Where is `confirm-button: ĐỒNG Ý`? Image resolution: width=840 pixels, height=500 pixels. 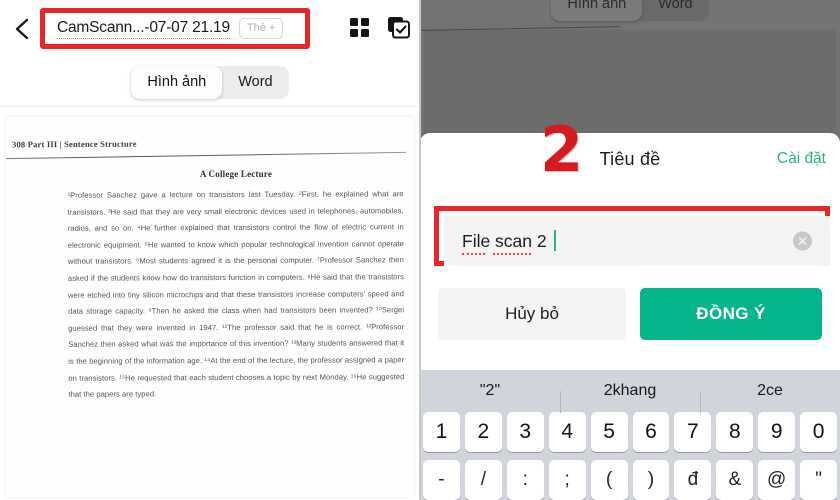 confirm-button: ĐỒNG Ý is located at coordinates (731, 314).